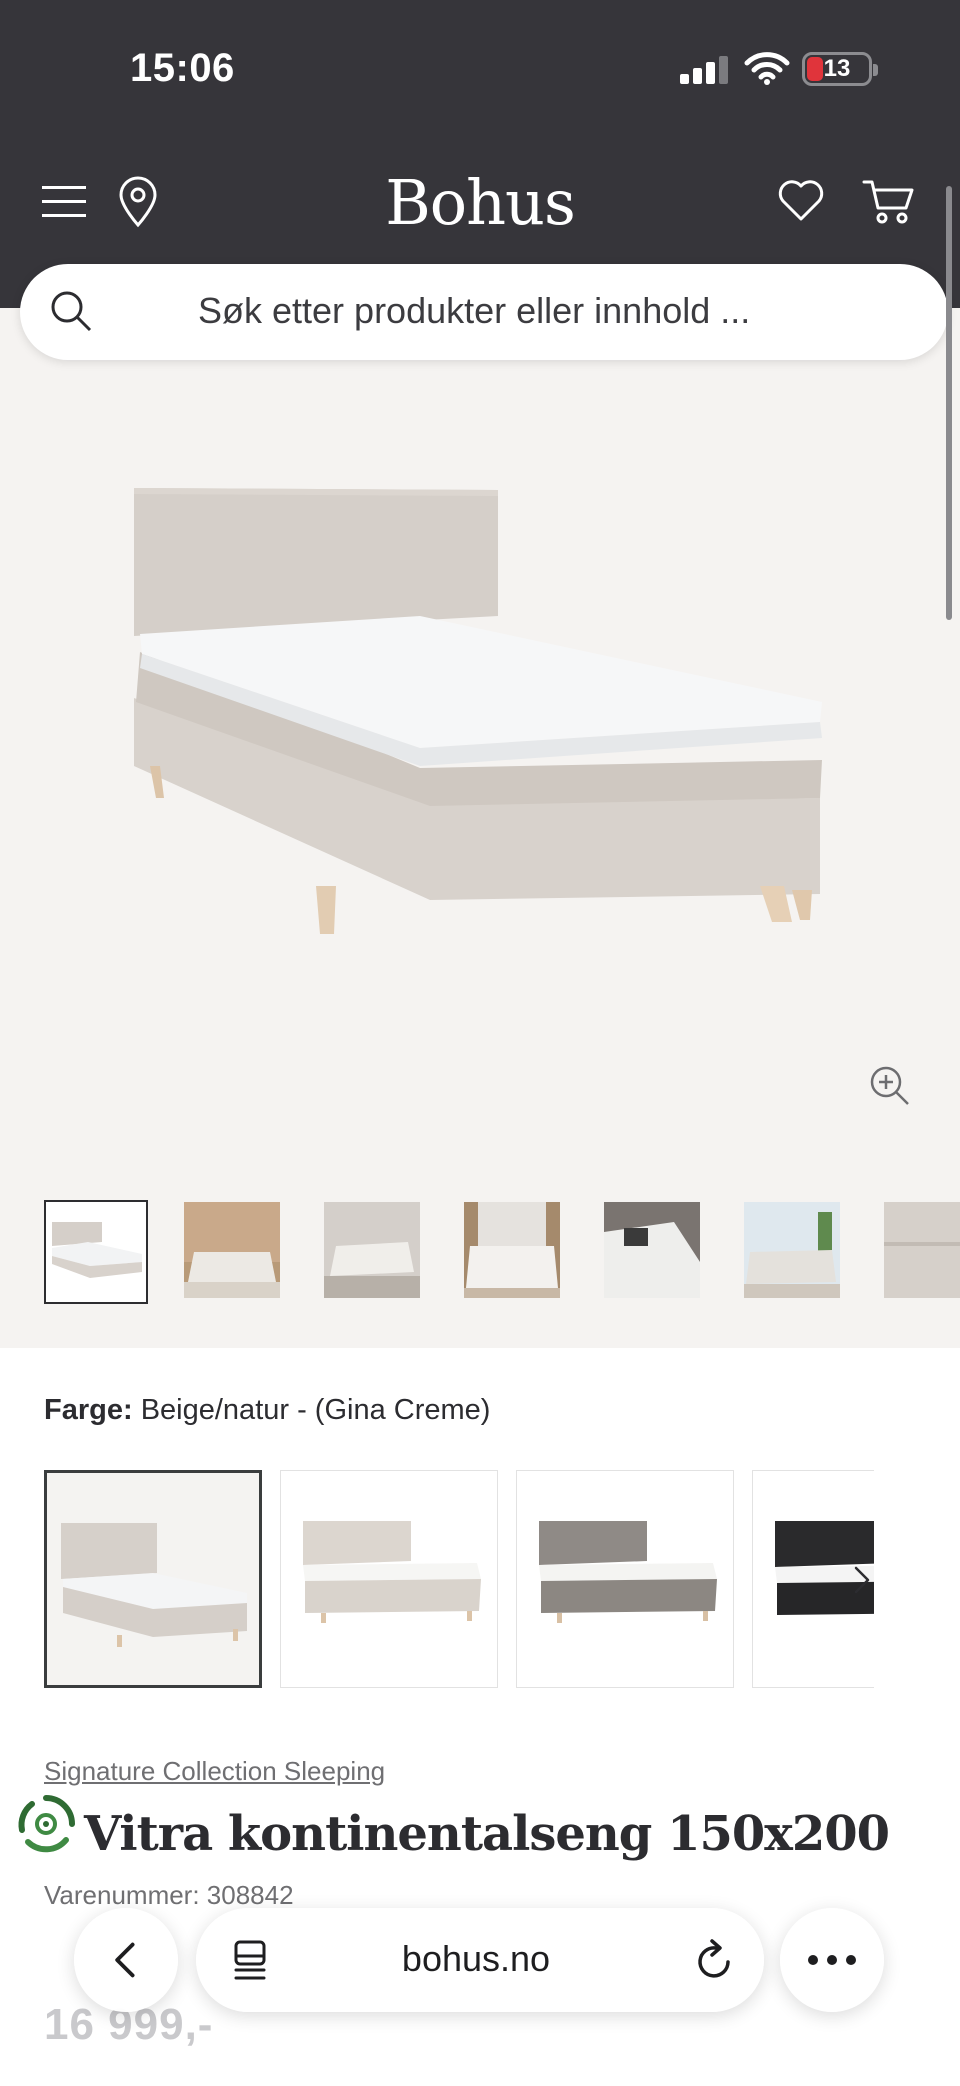 Image resolution: width=960 pixels, height=2086 pixels. What do you see at coordinates (138, 202) in the screenshot?
I see `store-location-icon` at bounding box center [138, 202].